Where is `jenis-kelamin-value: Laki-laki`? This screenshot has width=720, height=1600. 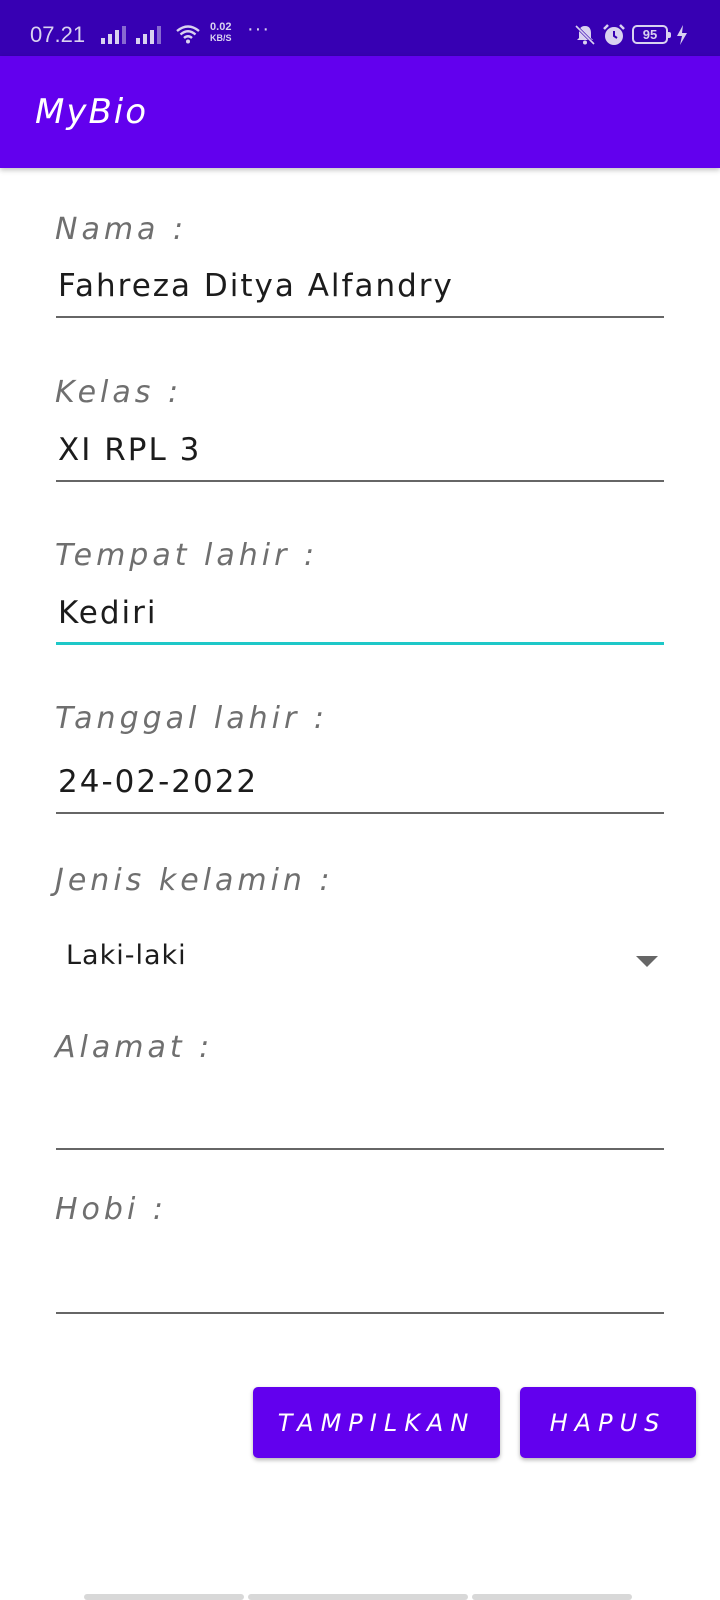
jenis-kelamin-value: Laki-laki is located at coordinates (126, 955).